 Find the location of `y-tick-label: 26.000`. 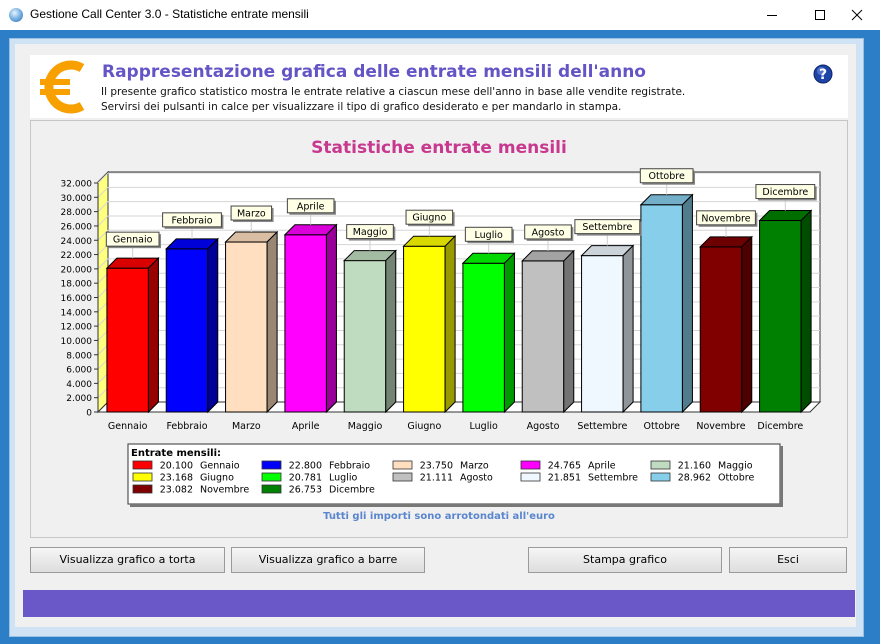

y-tick-label: 26.000 is located at coordinates (77, 227).